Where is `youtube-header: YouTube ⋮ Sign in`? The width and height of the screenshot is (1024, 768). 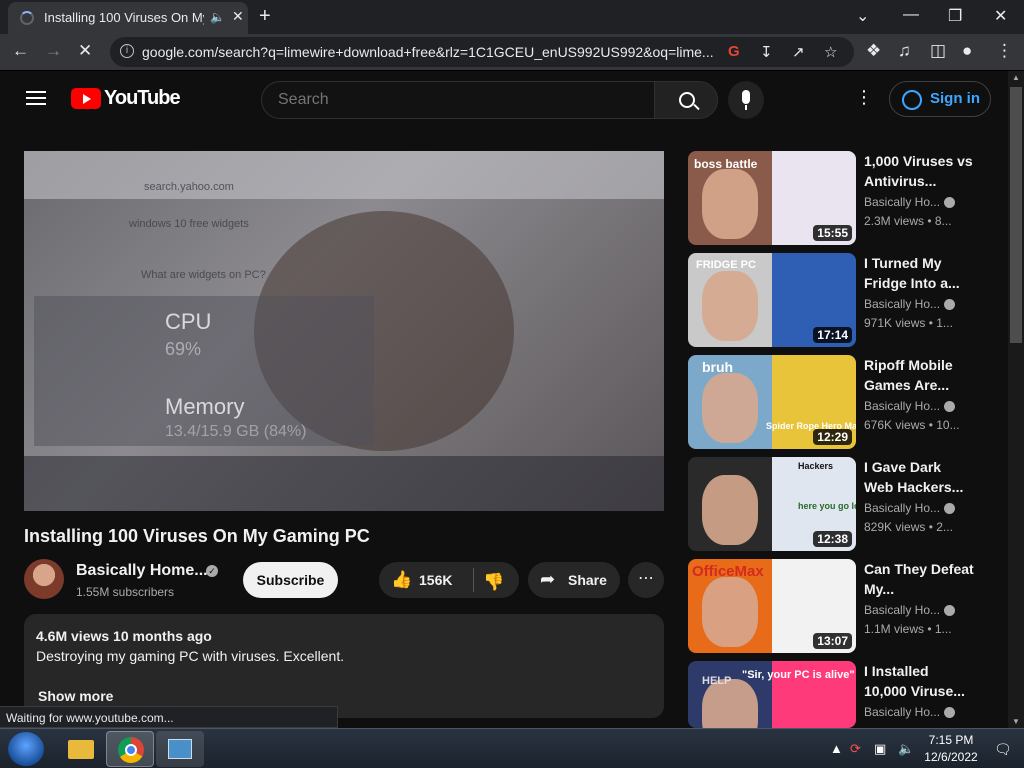
youtube-header: YouTube ⋮ Sign in is located at coordinates (504, 99).